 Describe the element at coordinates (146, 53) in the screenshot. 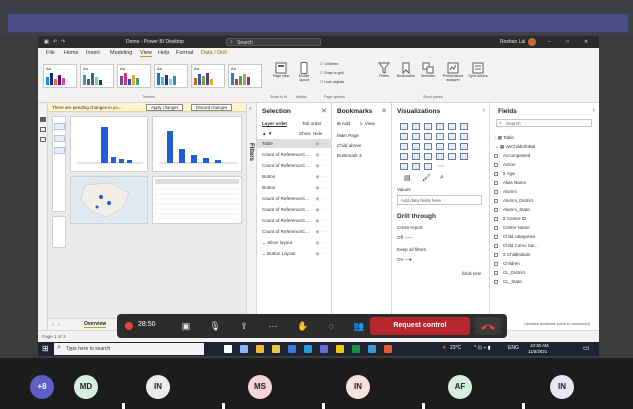

I see `tab-view: View` at that location.